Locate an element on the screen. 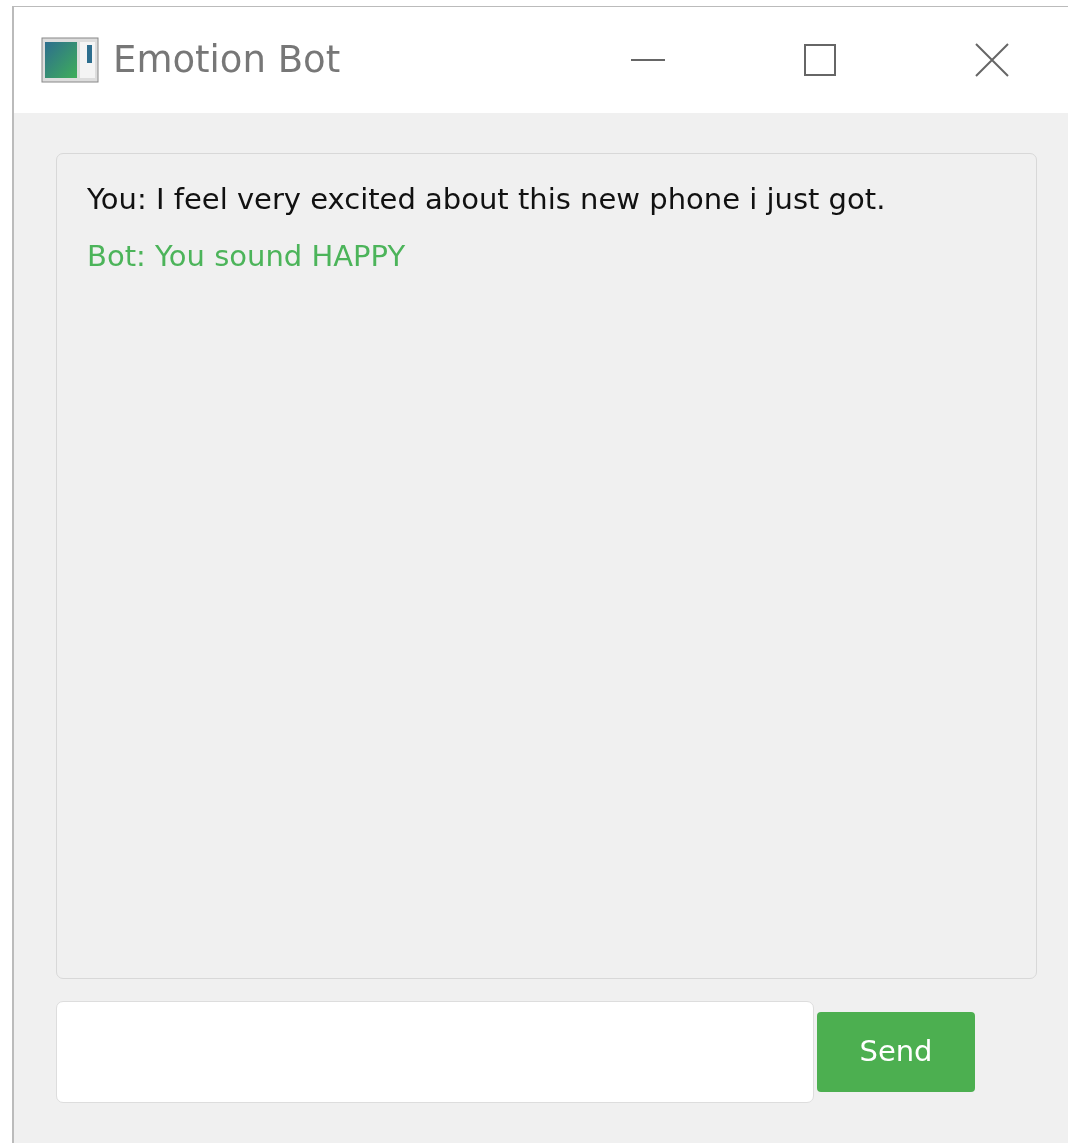 The width and height of the screenshot is (1068, 1143). user-message: You: I feel very excited about this new phone i just got. is located at coordinates (486, 199).